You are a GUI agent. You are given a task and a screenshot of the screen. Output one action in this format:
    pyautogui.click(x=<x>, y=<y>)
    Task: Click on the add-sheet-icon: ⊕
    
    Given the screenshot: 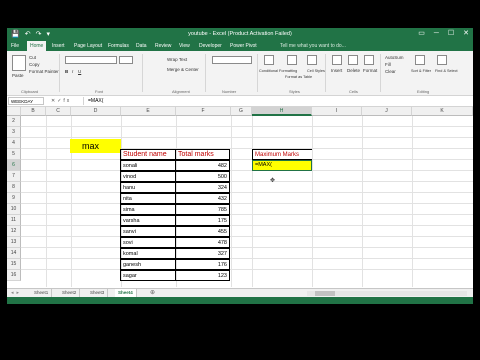 What is the action you would take?
    pyautogui.click(x=152, y=293)
    